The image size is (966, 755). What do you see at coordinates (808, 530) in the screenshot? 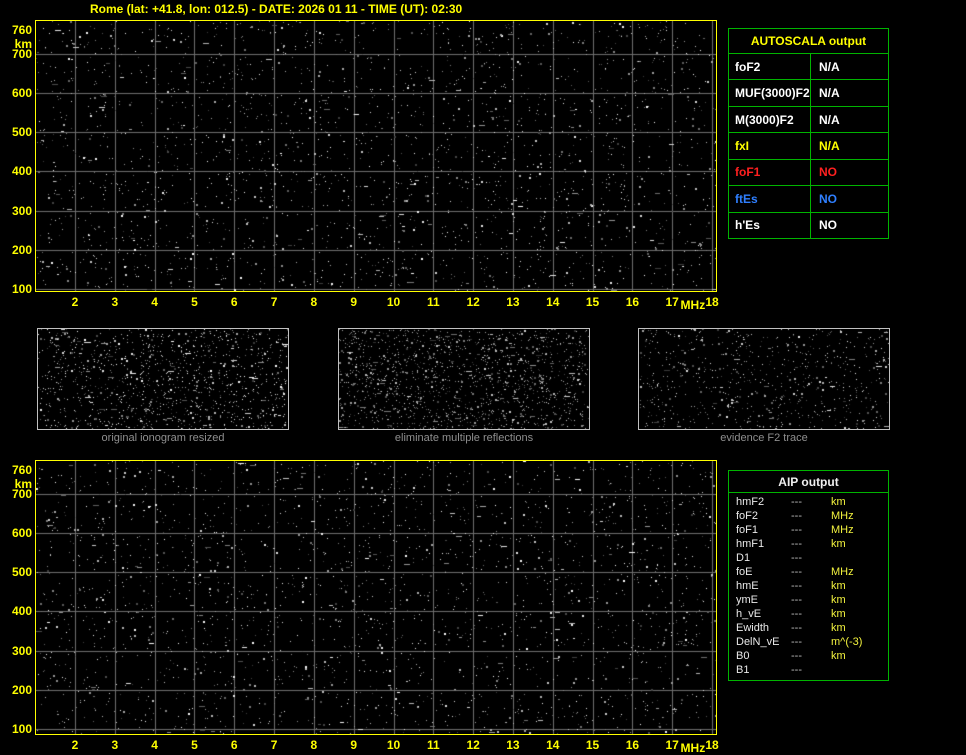
I see `aip-row-foF1: foF1 --- MHz` at bounding box center [808, 530].